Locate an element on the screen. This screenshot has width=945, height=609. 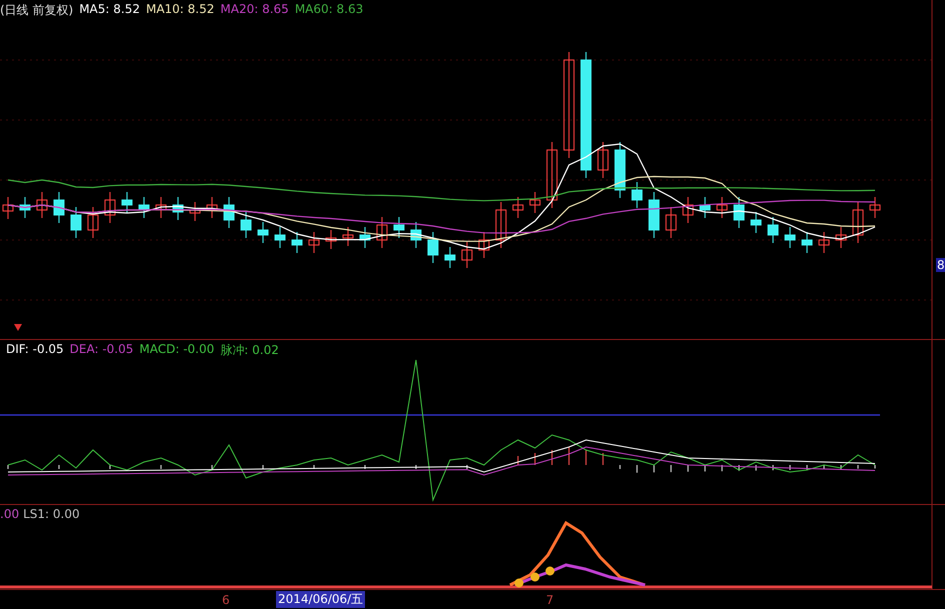
time-axis-label: 2014/06/06/五 is located at coordinates (321, 599).